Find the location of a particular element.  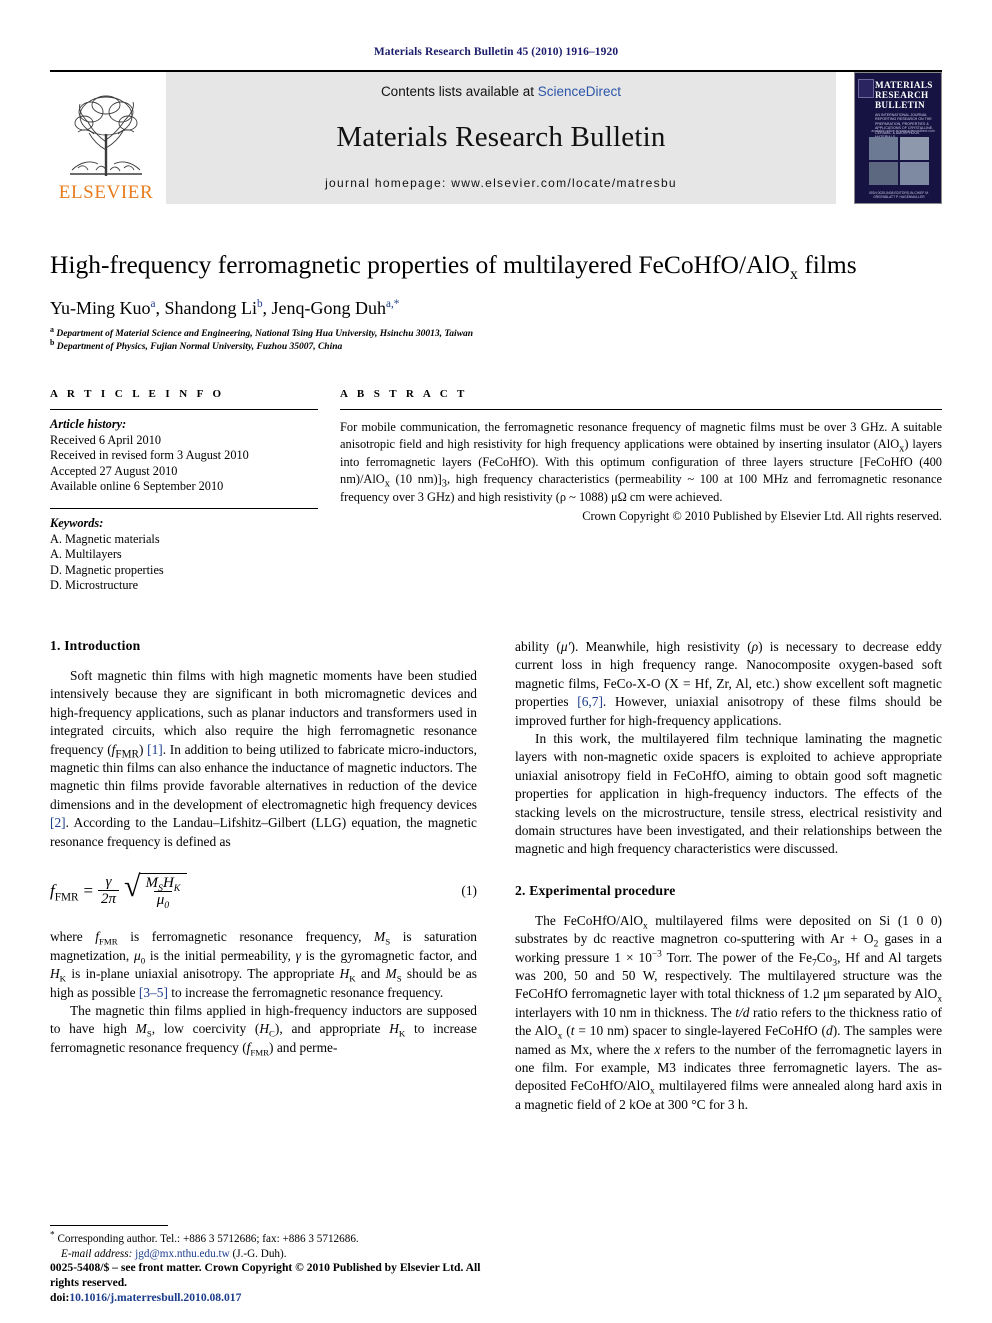

text-run: The FeCoHfO/AlO is located at coordinates (589, 920).